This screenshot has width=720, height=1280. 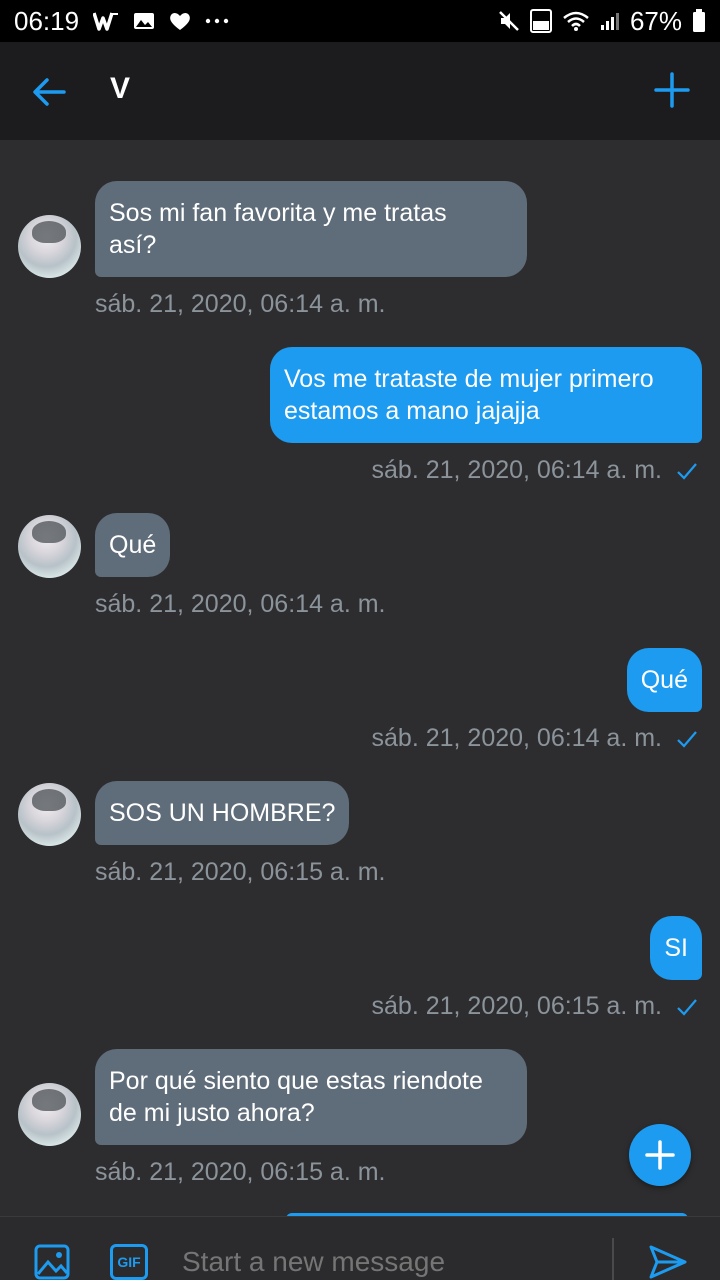 I want to click on send-icon, so click(x=668, y=1262).